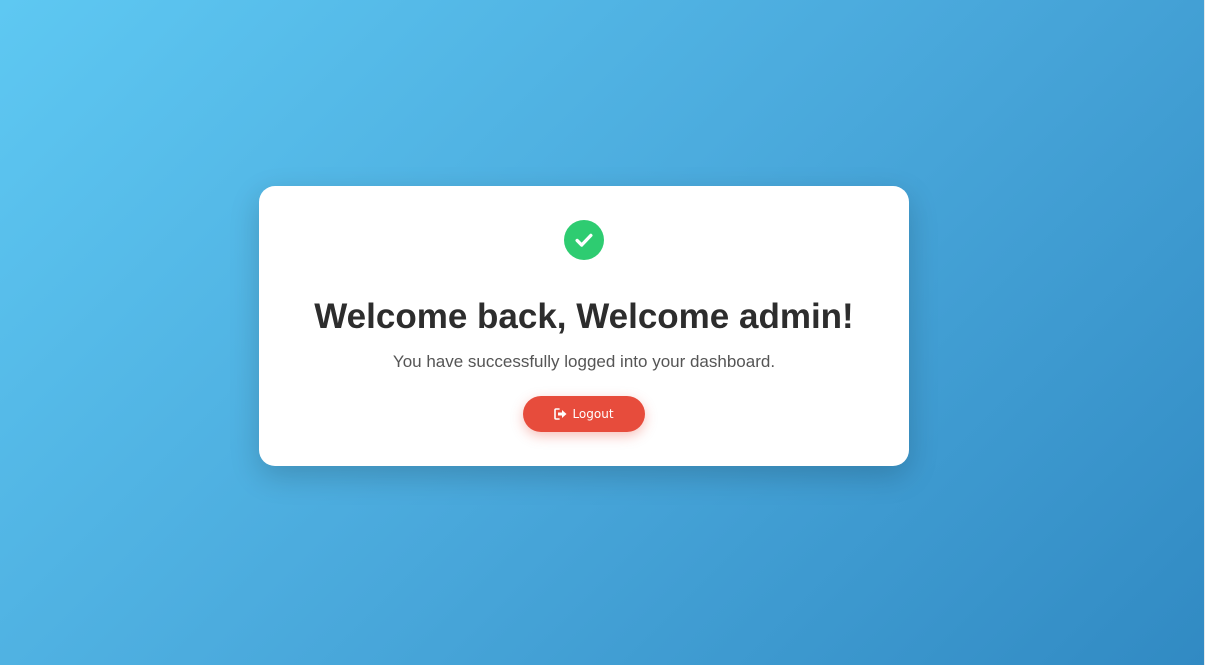  I want to click on welcome-title: Welcome back, Welcome admin!, so click(584, 316).